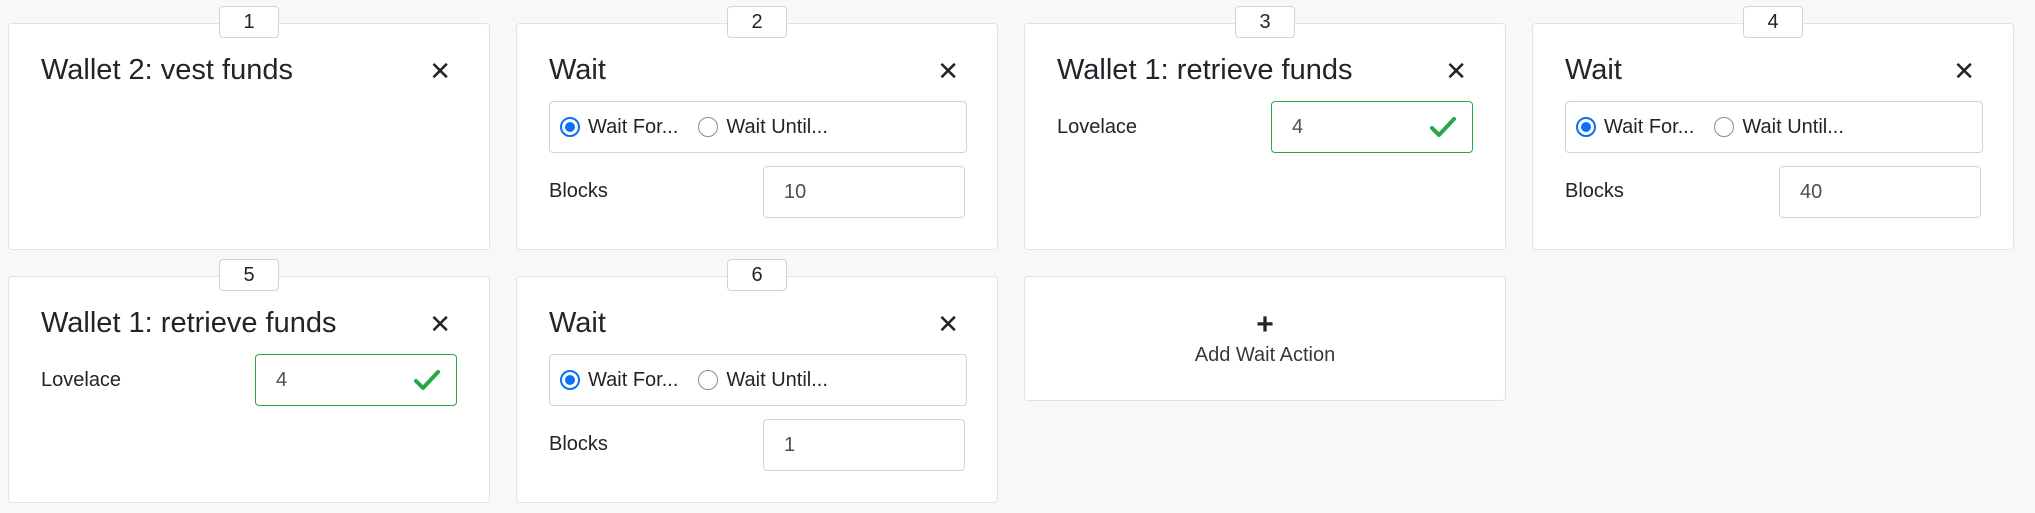  I want to click on add-wait-action-label: Add Wait Action, so click(1265, 355).